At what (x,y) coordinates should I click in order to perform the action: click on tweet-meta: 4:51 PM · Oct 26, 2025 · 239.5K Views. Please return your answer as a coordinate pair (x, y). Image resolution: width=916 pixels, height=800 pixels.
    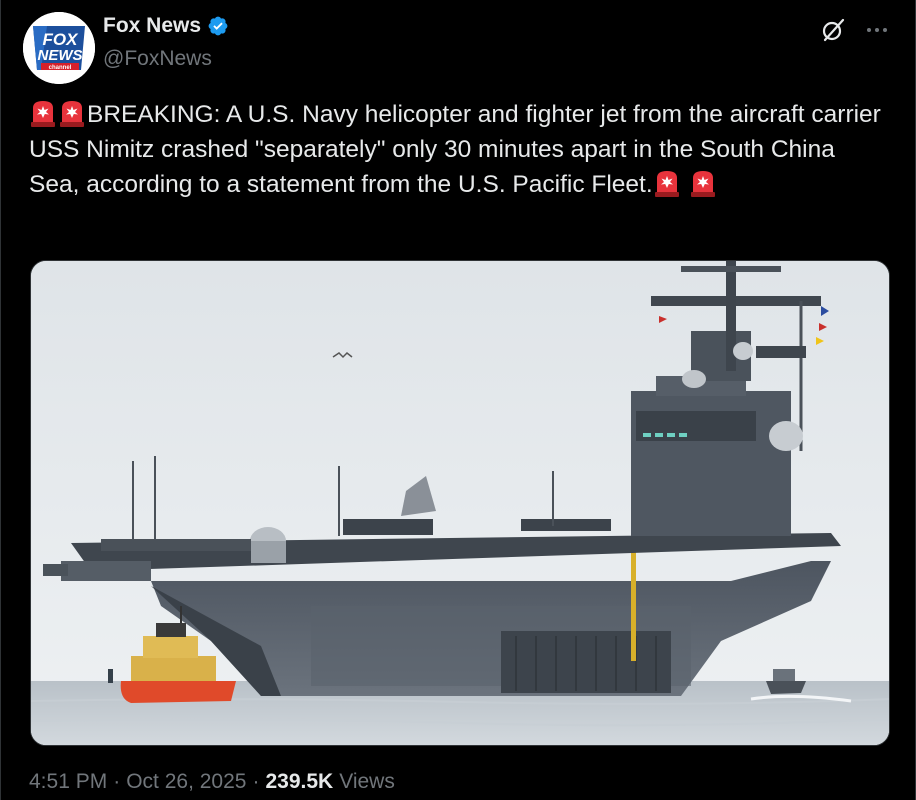
    Looking at the image, I should click on (212, 782).